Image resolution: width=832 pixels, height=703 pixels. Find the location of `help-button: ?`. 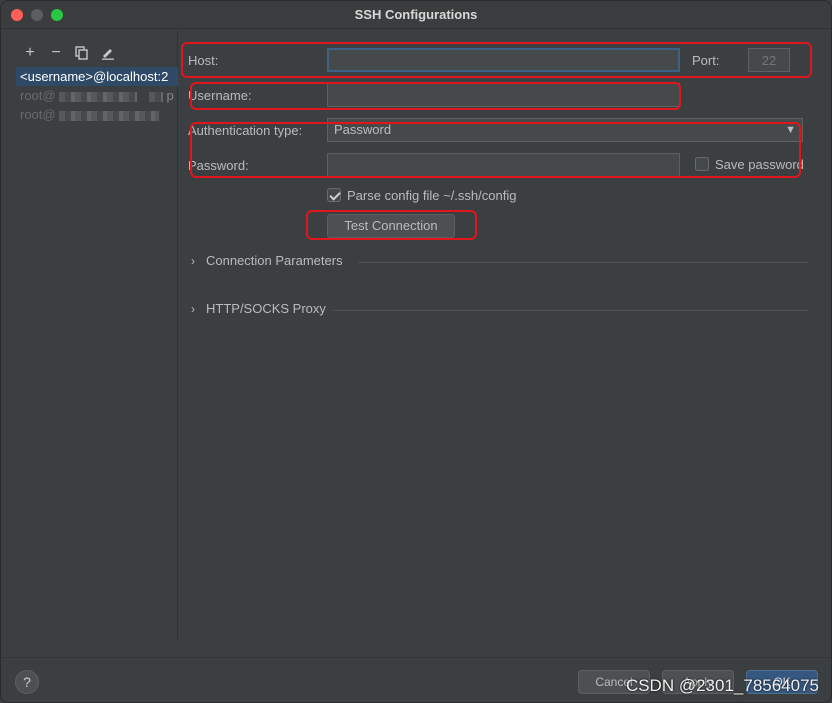

help-button: ? is located at coordinates (27, 682).